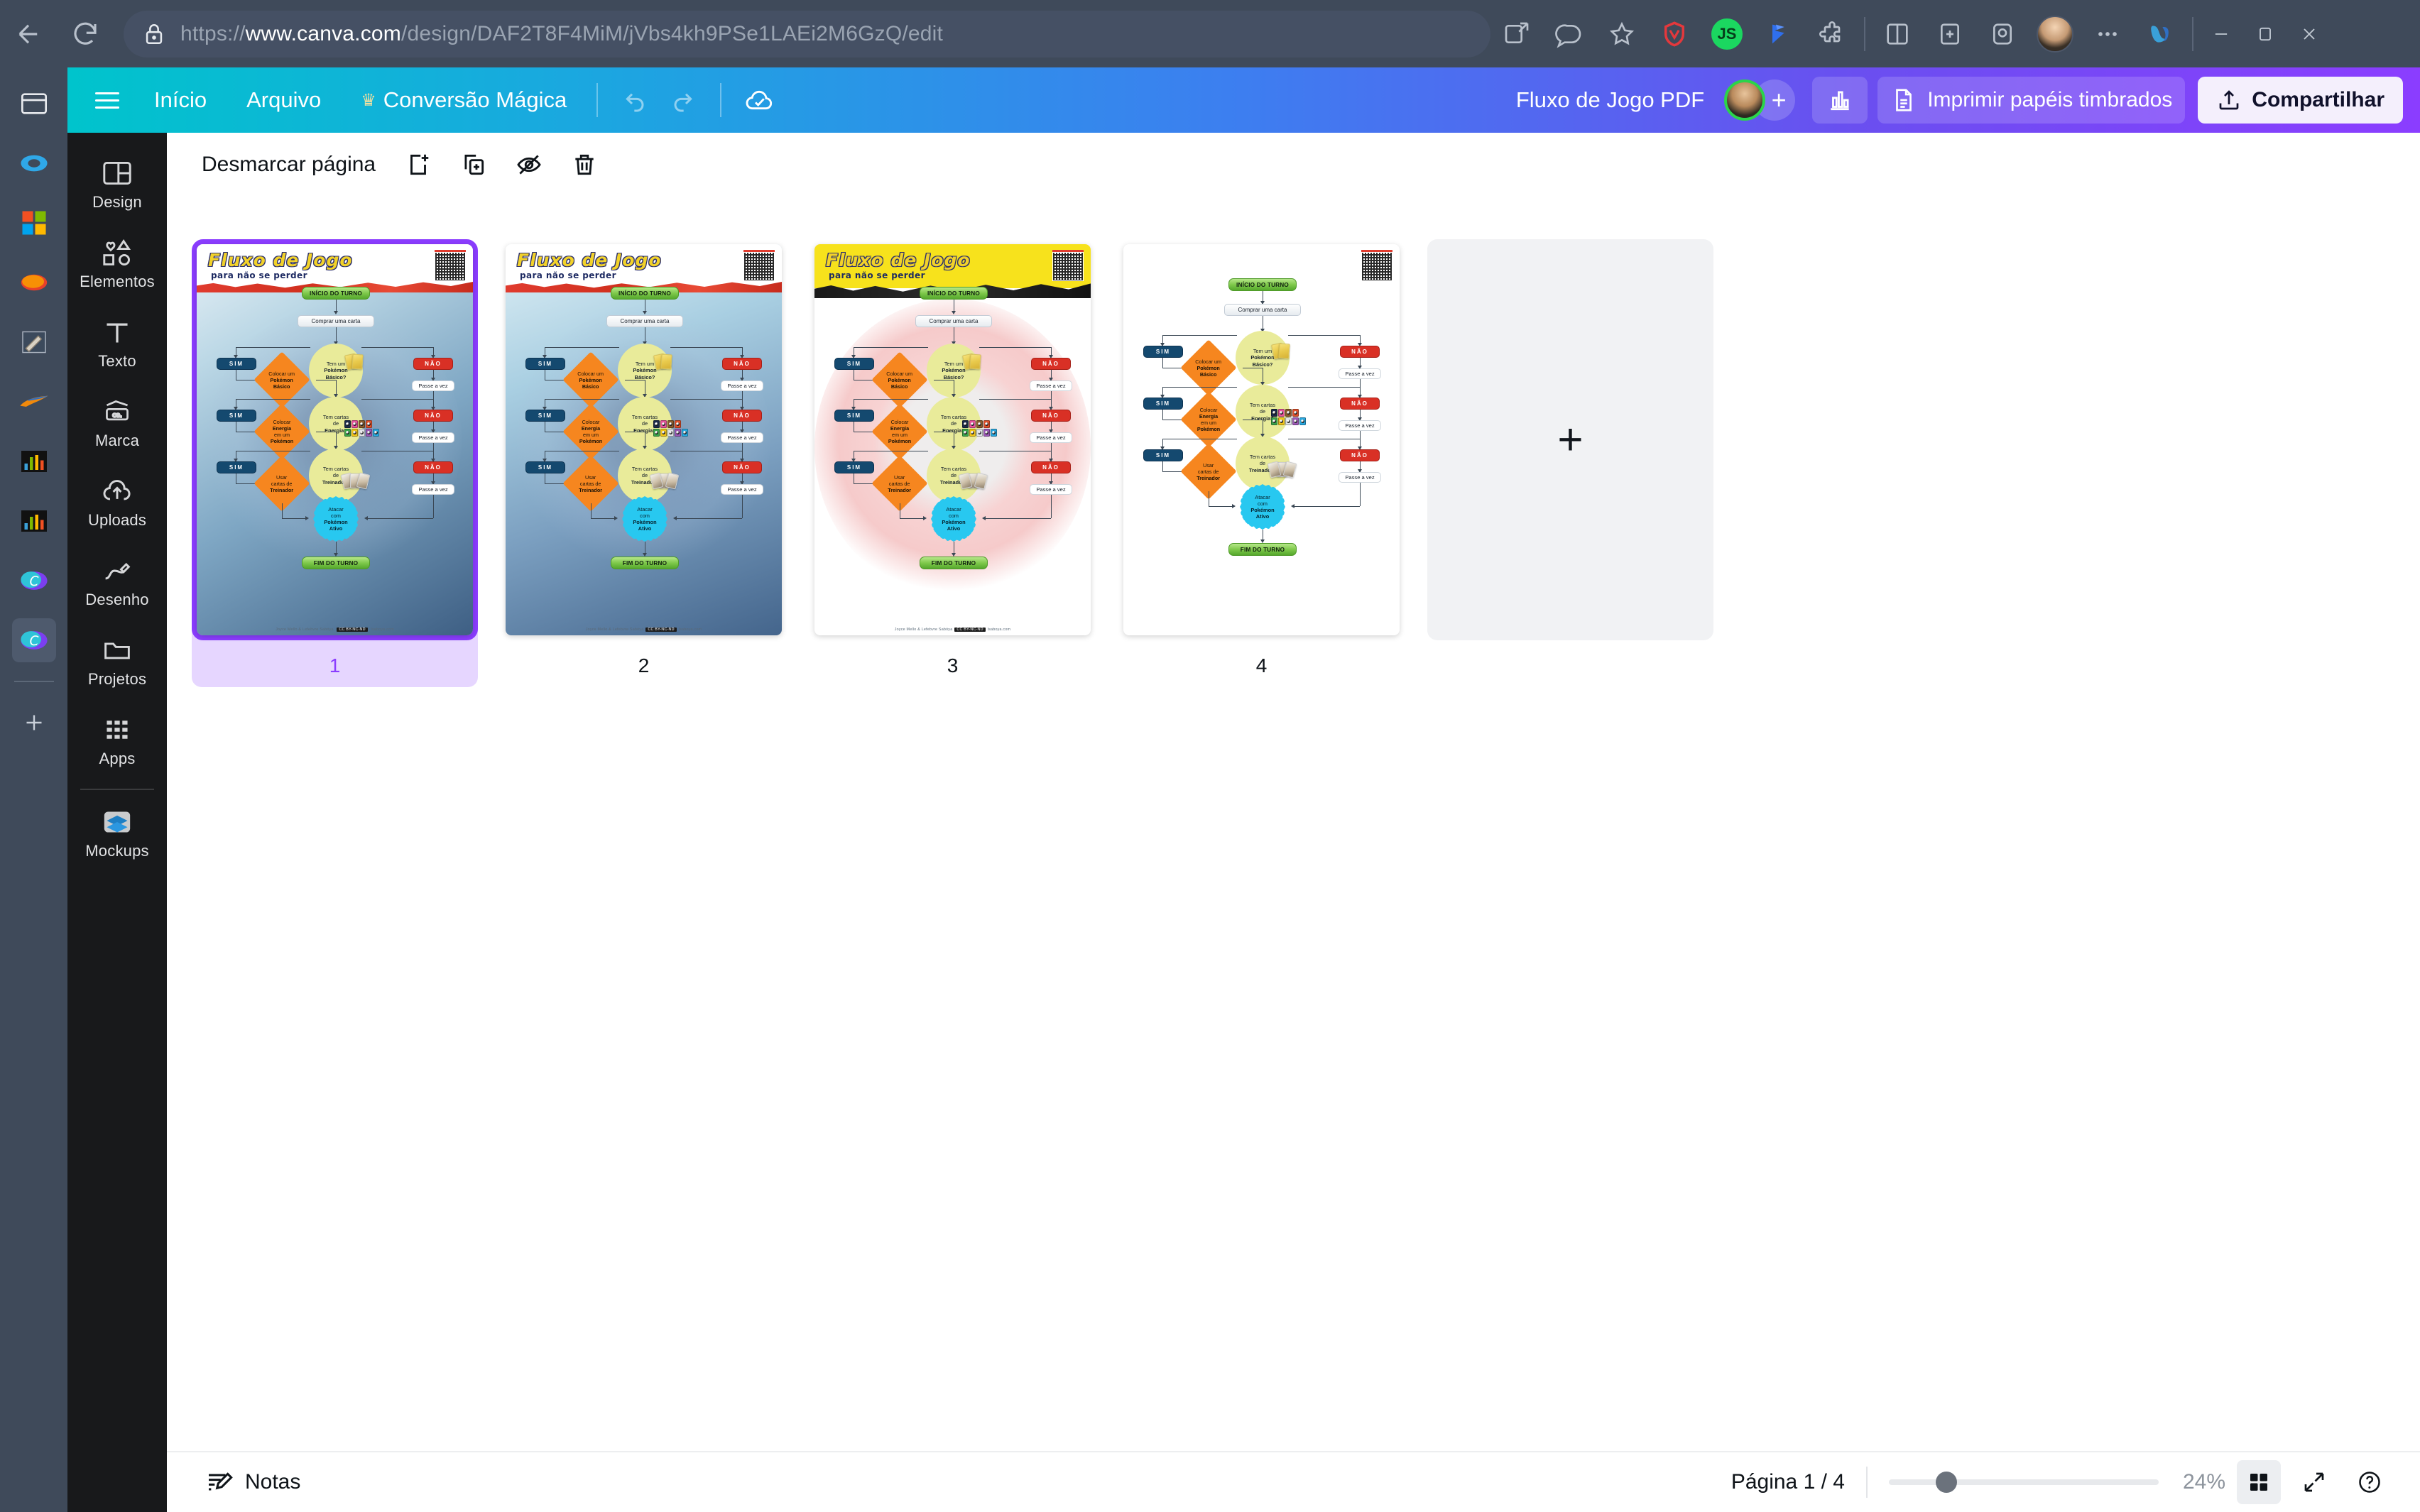  I want to click on orange-ellipse-tab-icon, so click(34, 283).